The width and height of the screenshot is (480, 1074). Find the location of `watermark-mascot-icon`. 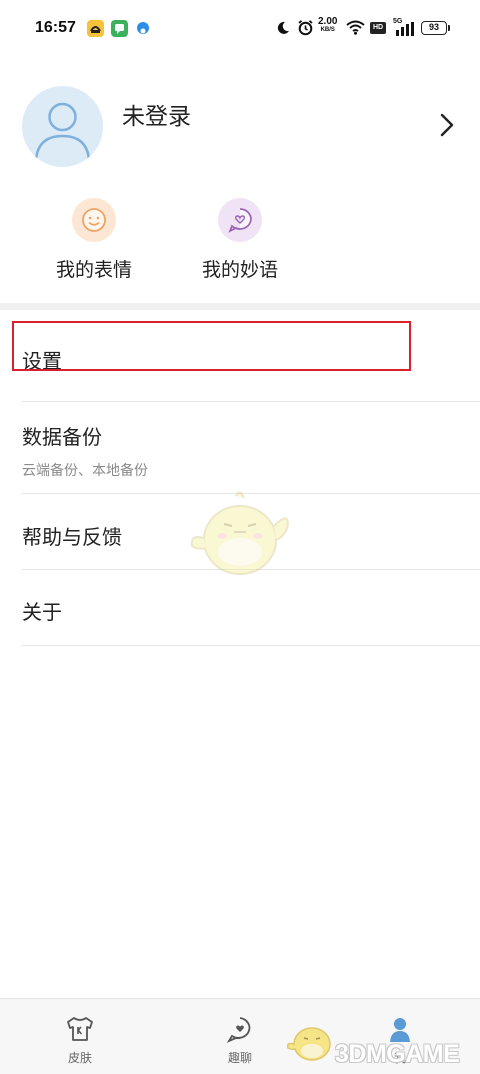

watermark-mascot-icon is located at coordinates (308, 1044).